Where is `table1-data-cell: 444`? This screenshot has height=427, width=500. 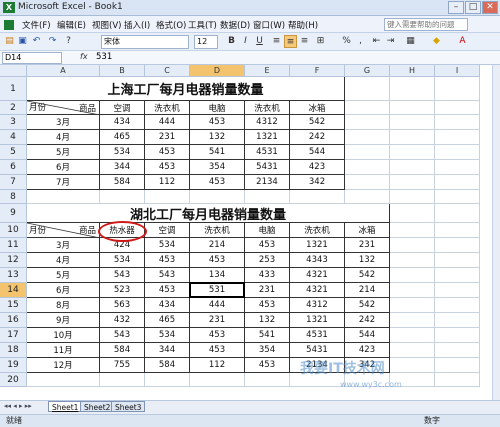 table1-data-cell: 444 is located at coordinates (167, 122).